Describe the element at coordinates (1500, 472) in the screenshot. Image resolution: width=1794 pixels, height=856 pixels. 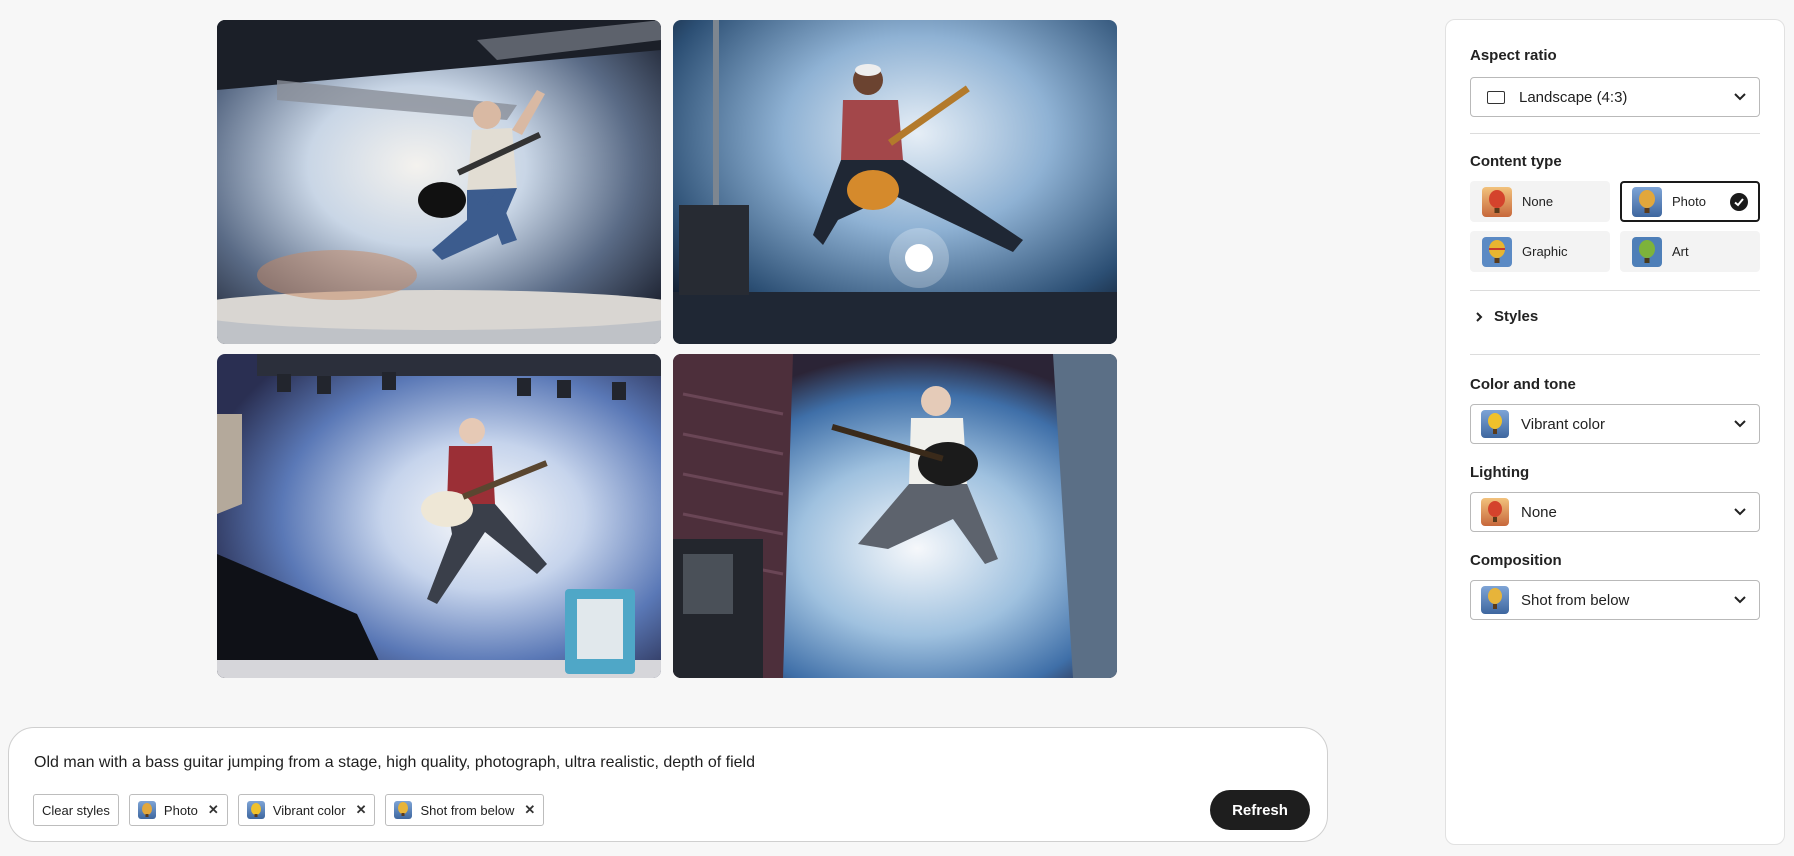
I see `lighting-heading: Lighting` at that location.